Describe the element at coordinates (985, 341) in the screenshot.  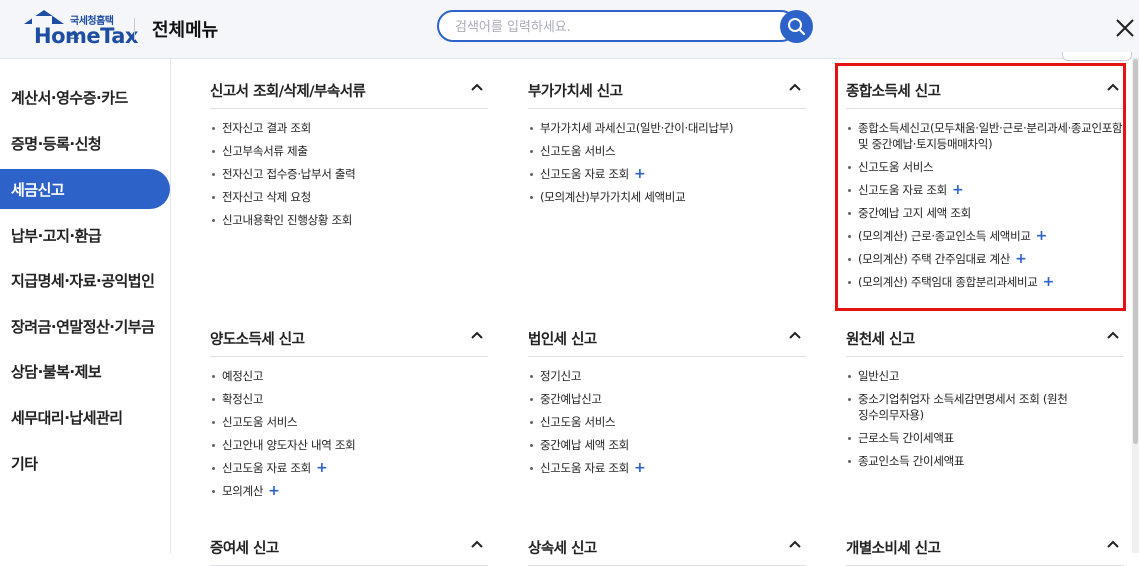
I see `section-header: 원천세 신고` at that location.